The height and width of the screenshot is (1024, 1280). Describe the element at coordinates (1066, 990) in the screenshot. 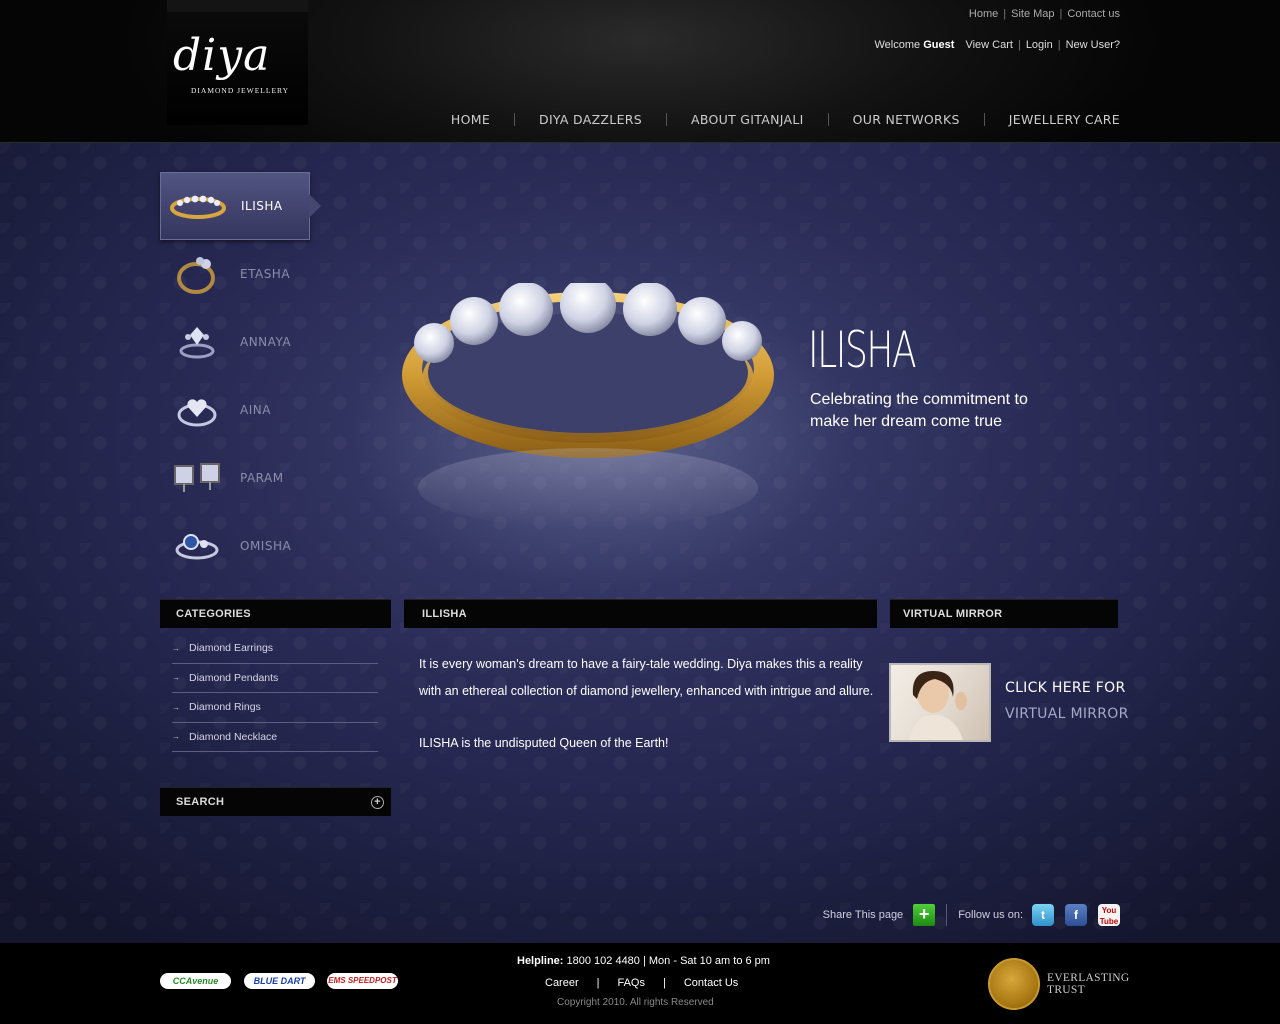

I see `trust-line2: TRUST` at that location.